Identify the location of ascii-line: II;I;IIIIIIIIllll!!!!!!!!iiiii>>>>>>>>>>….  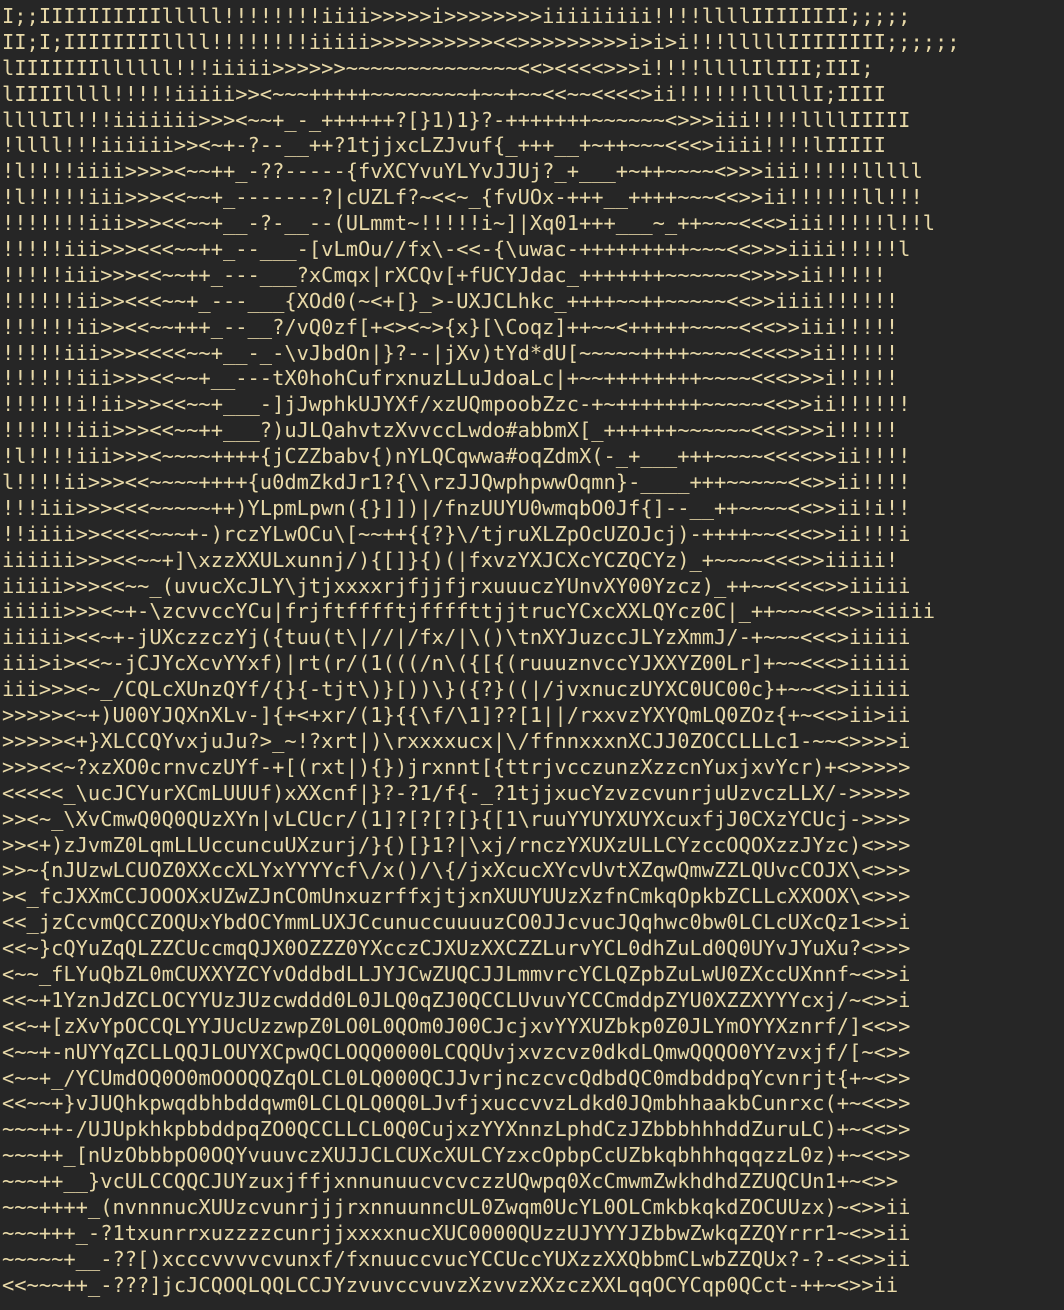
(481, 41).